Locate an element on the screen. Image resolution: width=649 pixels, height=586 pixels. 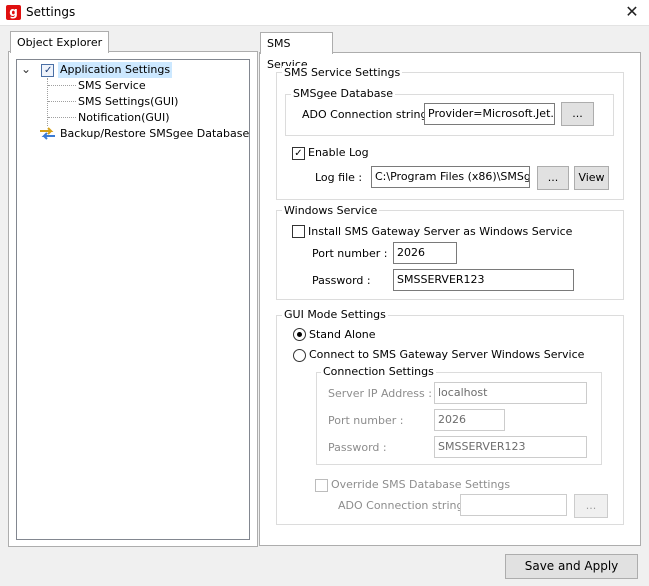
tab-sms-service: SMS Service is located at coordinates (296, 51).